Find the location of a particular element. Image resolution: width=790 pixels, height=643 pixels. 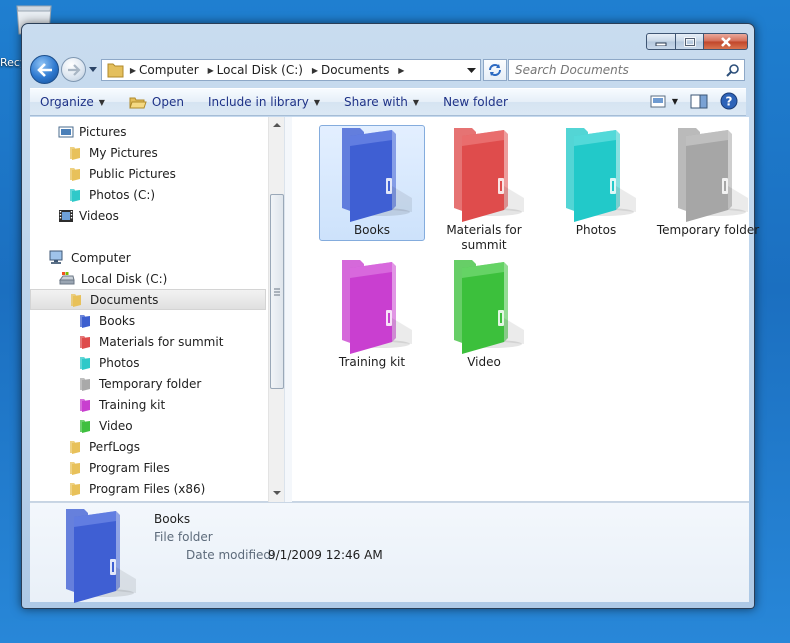

organize-button: Organize ▼ is located at coordinates (74, 102).